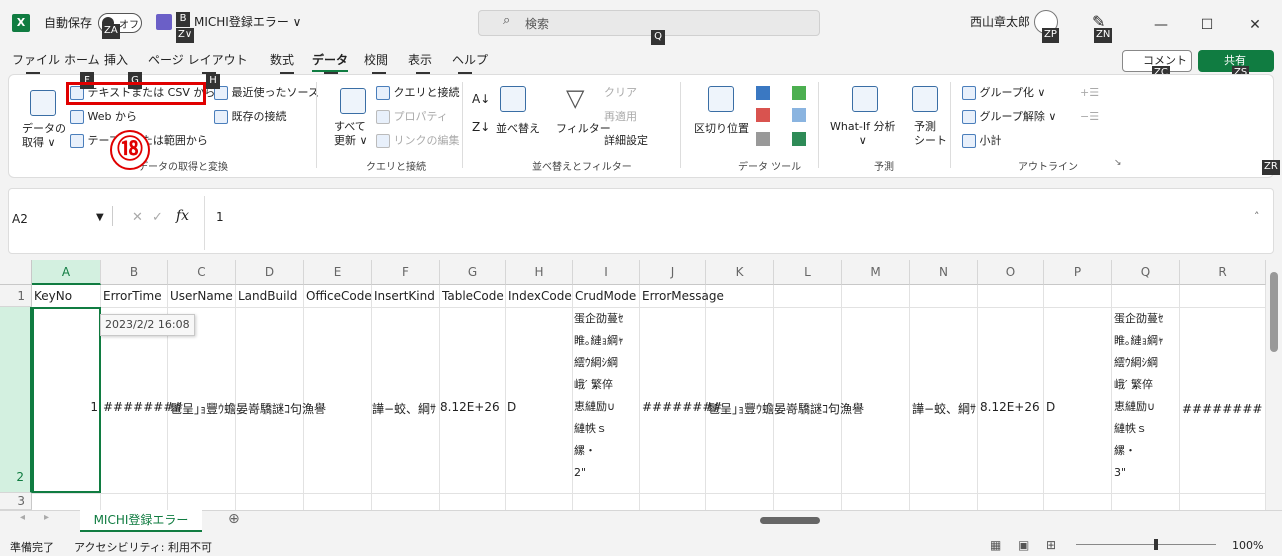  I want to click on properties-button: プロパティ, so click(412, 117).